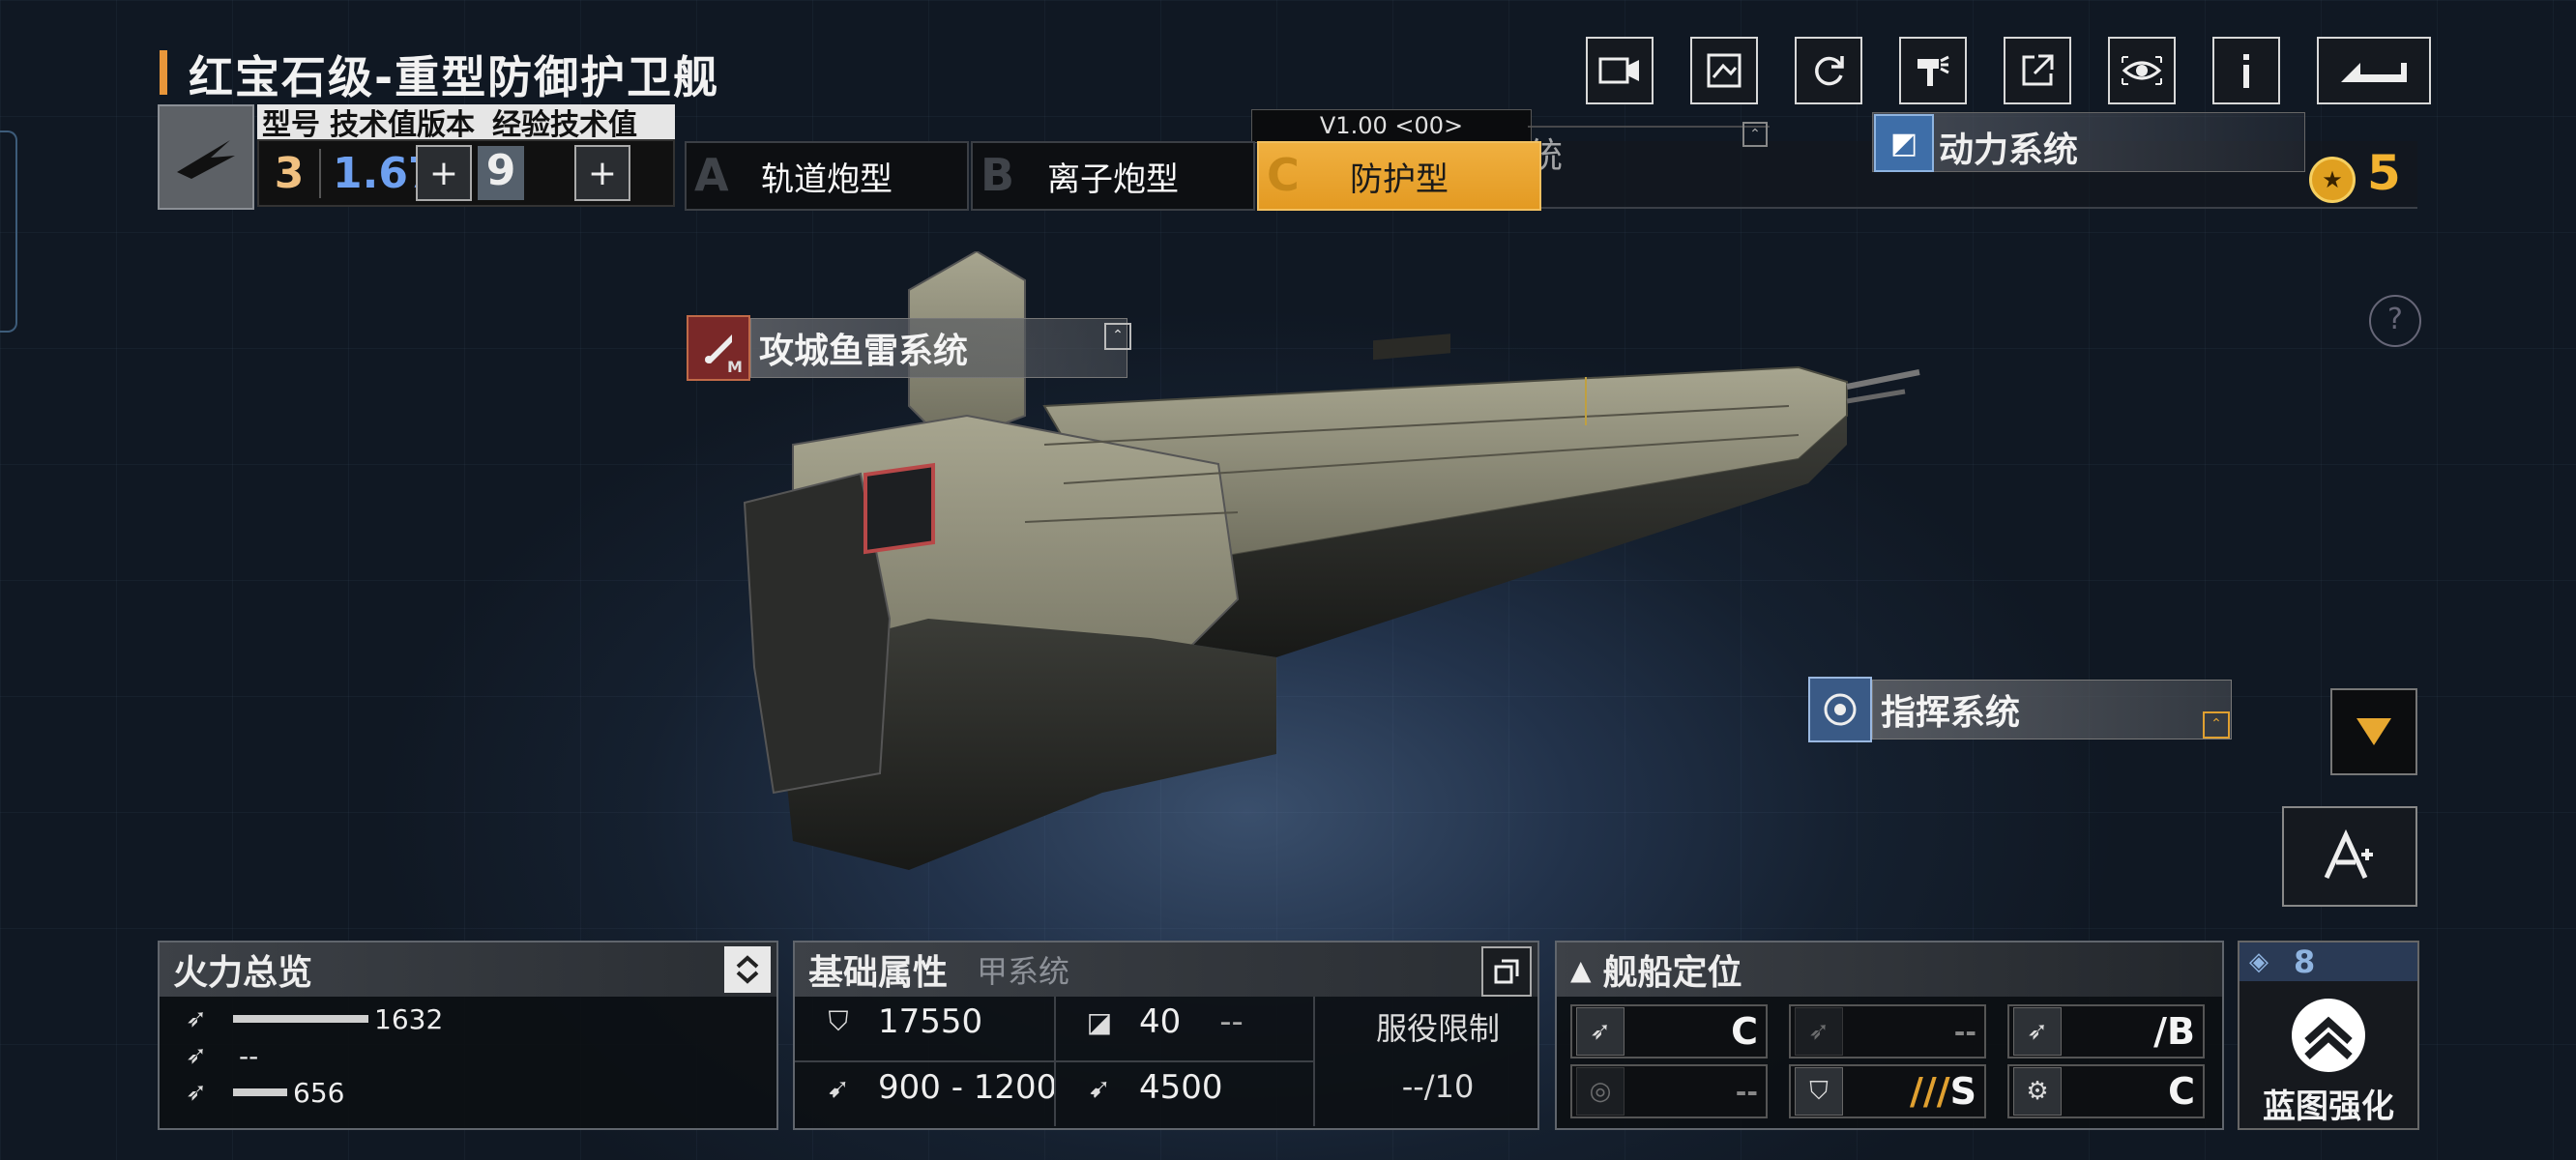  What do you see at coordinates (468, 970) in the screenshot?
I see `firepower-header: 火力总览` at bounding box center [468, 970].